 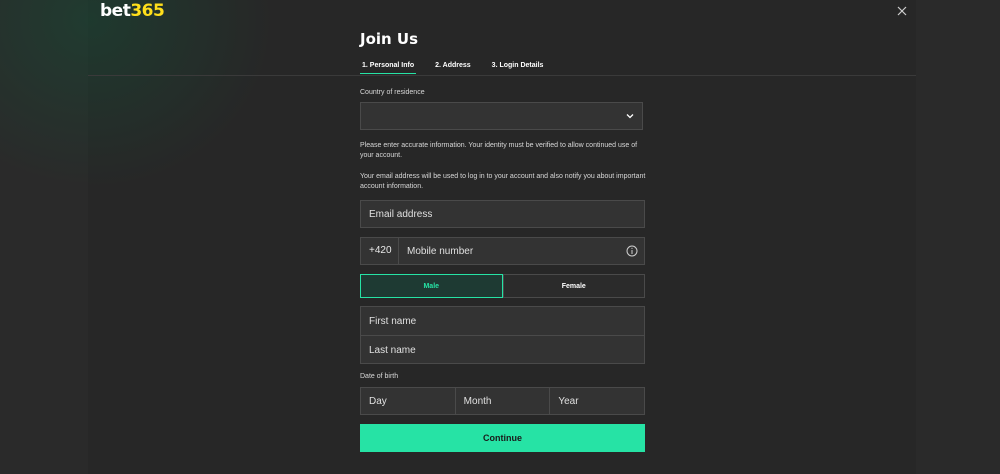 I want to click on close-icon, so click(x=902, y=11).